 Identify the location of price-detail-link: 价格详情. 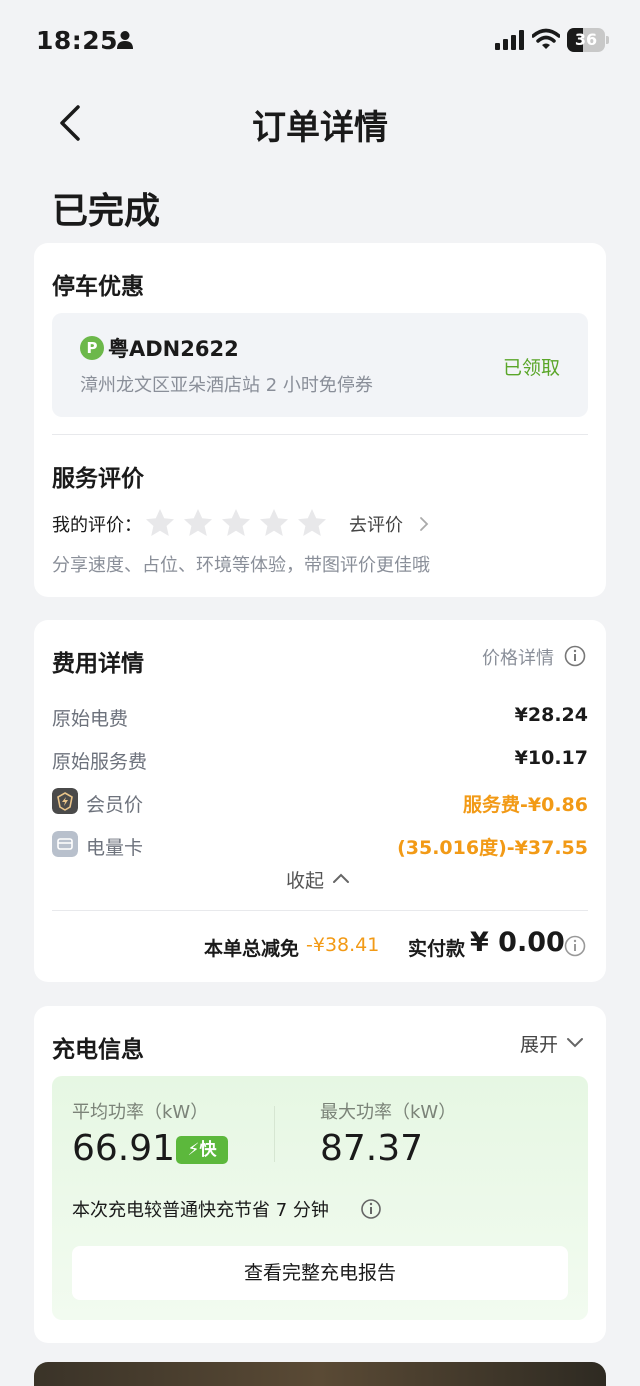
(518, 657).